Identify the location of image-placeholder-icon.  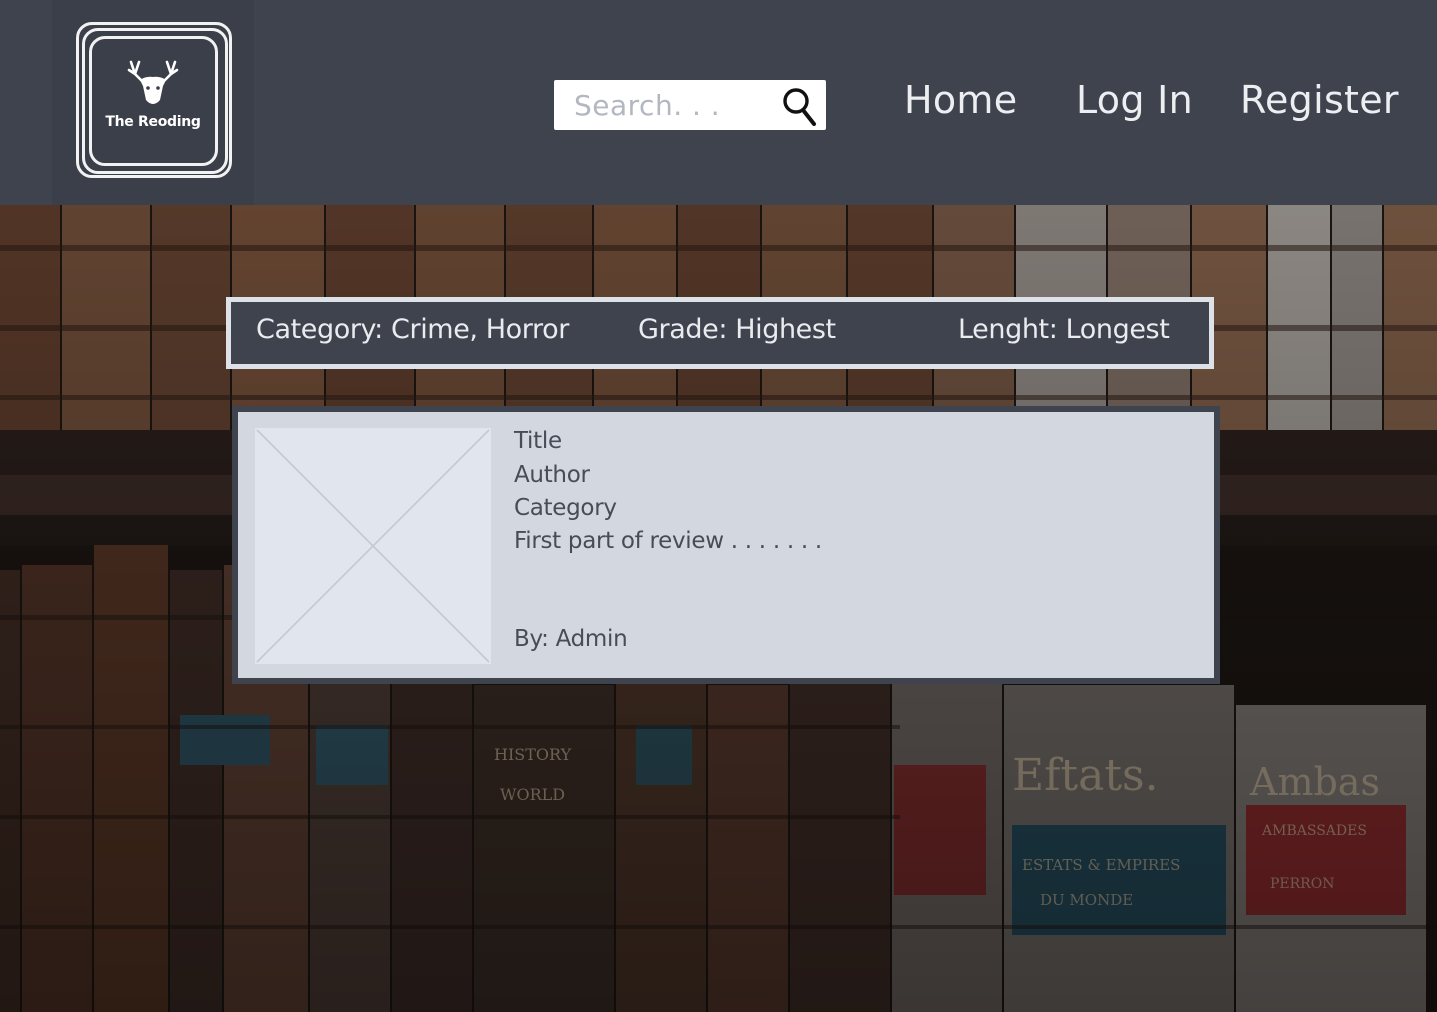
(373, 546).